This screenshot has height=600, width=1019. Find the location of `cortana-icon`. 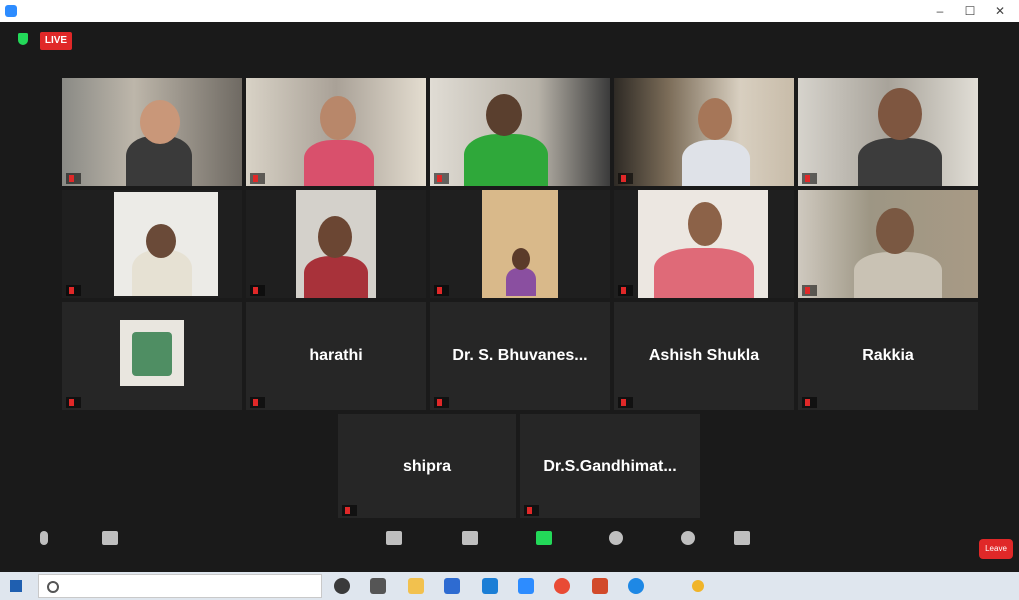

cortana-icon is located at coordinates (342, 586).